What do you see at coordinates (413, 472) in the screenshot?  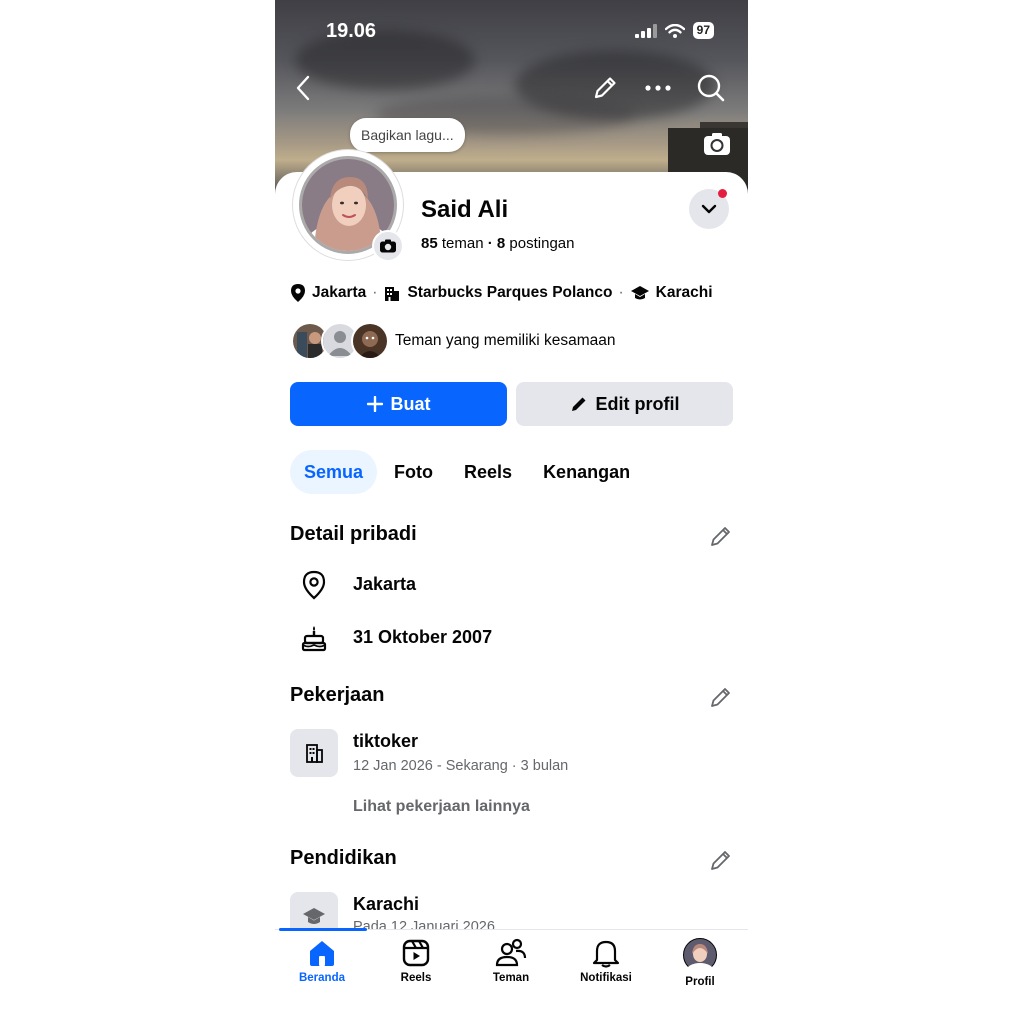 I see `tab-foto: Foto` at bounding box center [413, 472].